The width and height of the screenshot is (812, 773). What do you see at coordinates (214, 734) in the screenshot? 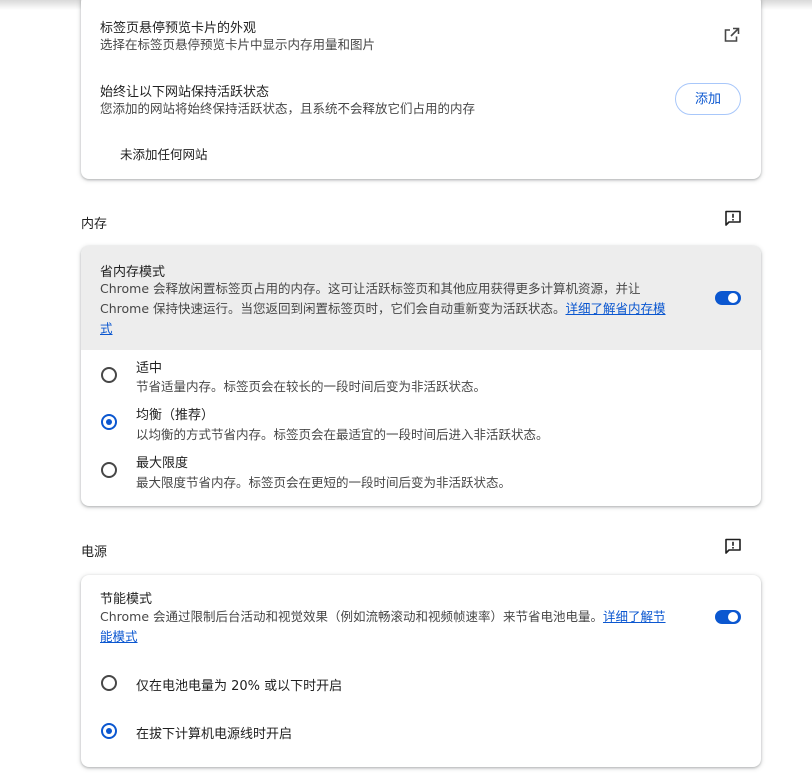
I see `option-unplugged-title: 在拔下计算机电源线时开启` at bounding box center [214, 734].